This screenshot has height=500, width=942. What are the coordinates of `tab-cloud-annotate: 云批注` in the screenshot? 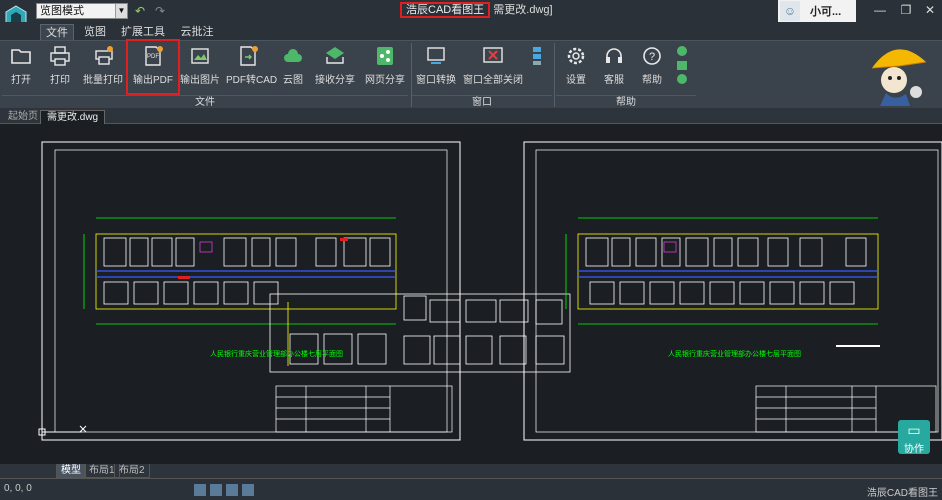 It's located at (197, 32).